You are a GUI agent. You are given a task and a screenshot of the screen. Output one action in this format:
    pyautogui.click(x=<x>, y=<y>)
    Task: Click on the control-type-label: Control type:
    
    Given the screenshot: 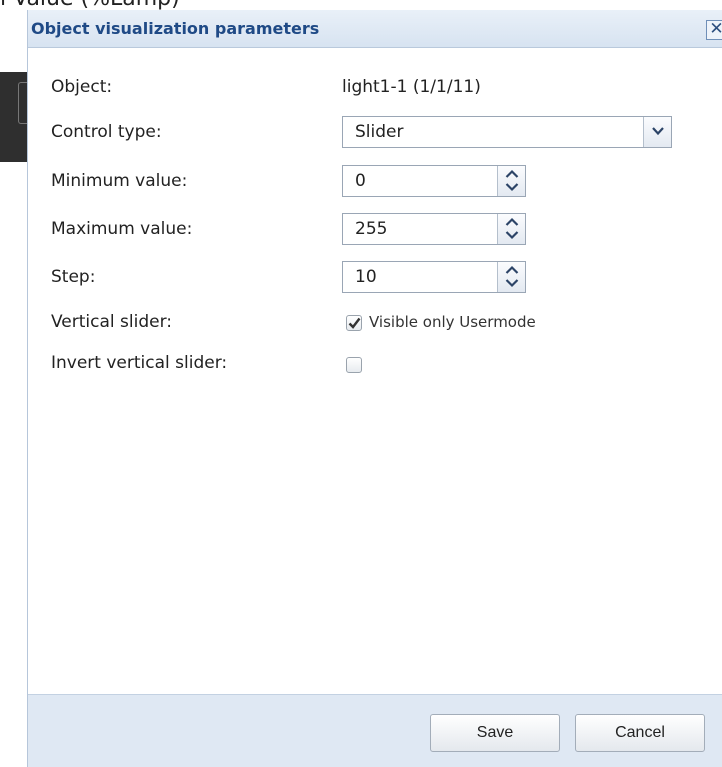 What is the action you would take?
    pyautogui.click(x=106, y=132)
    